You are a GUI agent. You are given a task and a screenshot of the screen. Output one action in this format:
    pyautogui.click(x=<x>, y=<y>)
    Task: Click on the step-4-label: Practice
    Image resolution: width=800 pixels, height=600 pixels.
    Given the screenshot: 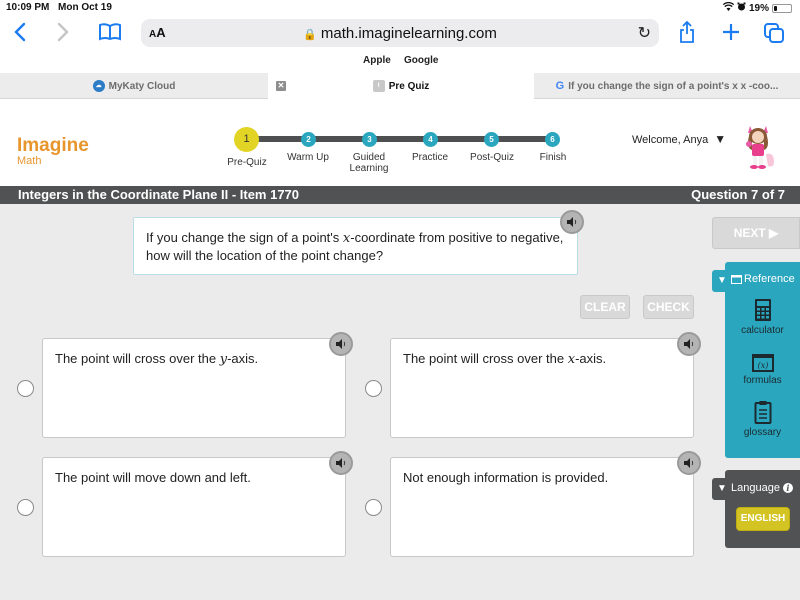 What is the action you would take?
    pyautogui.click(x=430, y=157)
    